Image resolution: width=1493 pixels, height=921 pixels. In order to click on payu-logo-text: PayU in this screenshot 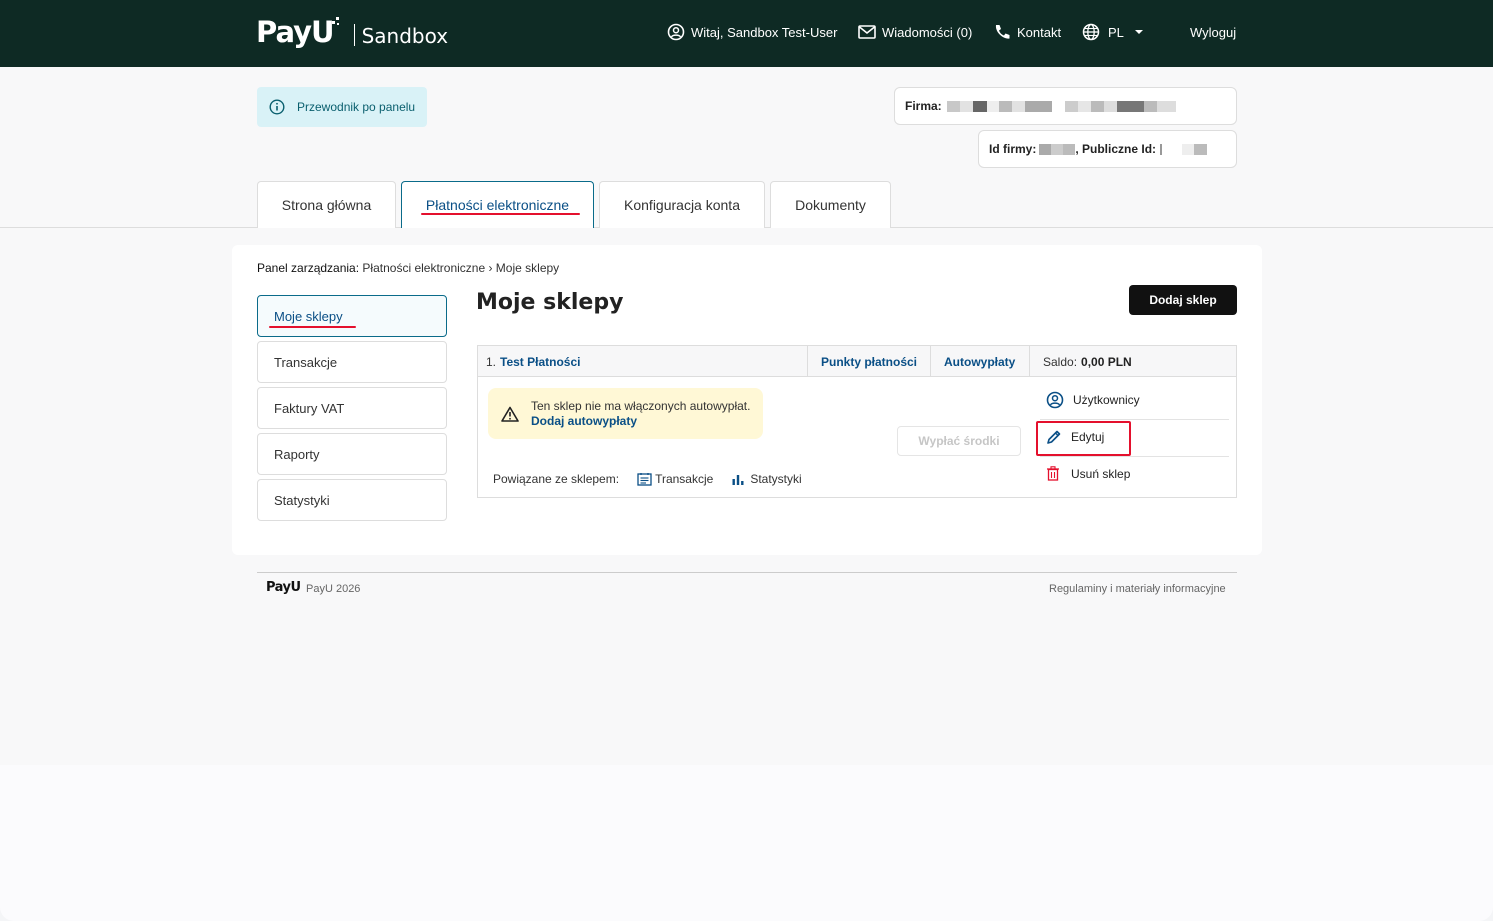, I will do `click(295, 32)`.